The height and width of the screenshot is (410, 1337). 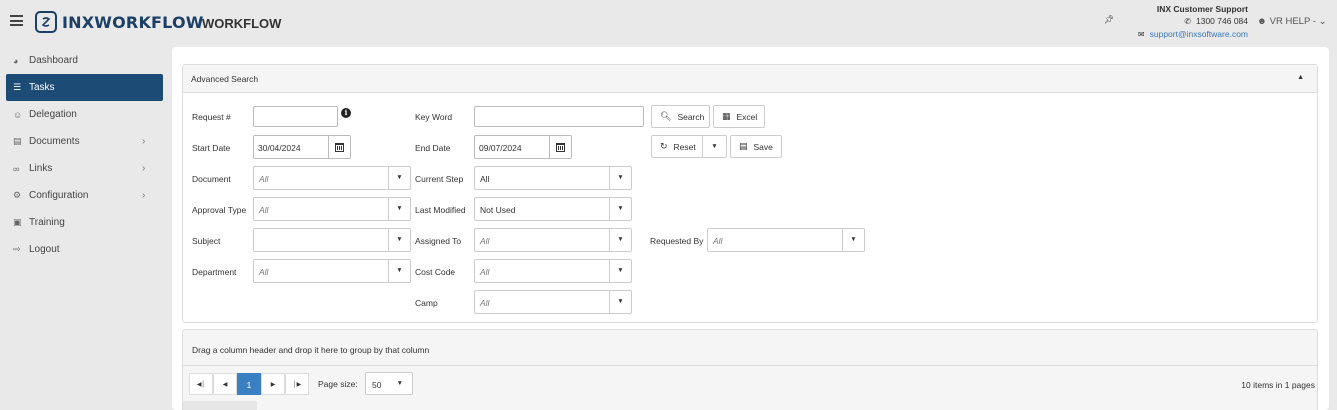 What do you see at coordinates (17, 195) in the screenshot?
I see `sliders-icon: ⚙` at bounding box center [17, 195].